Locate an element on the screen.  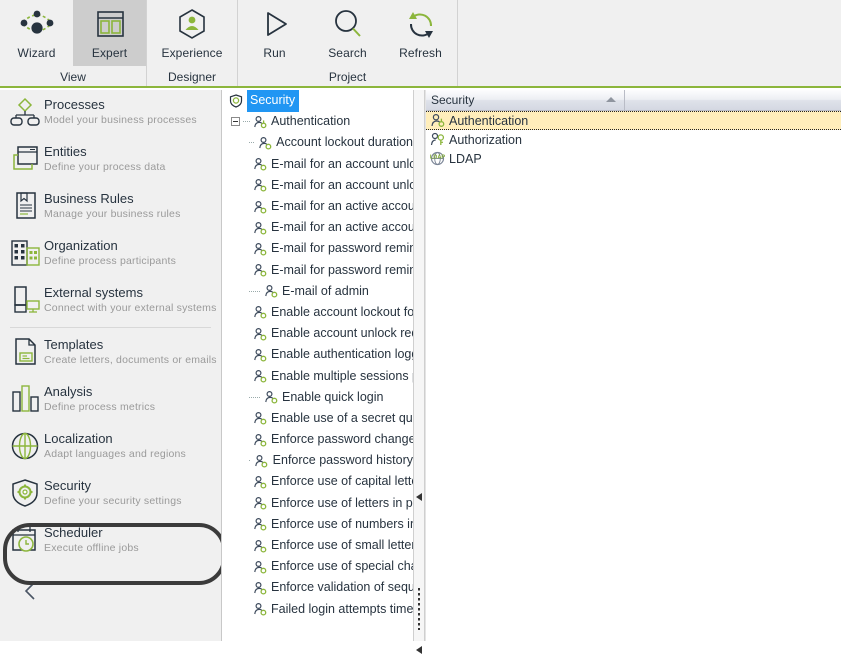
tree-node-setting: Enforce use of numbers in is located at coordinates (318, 524).